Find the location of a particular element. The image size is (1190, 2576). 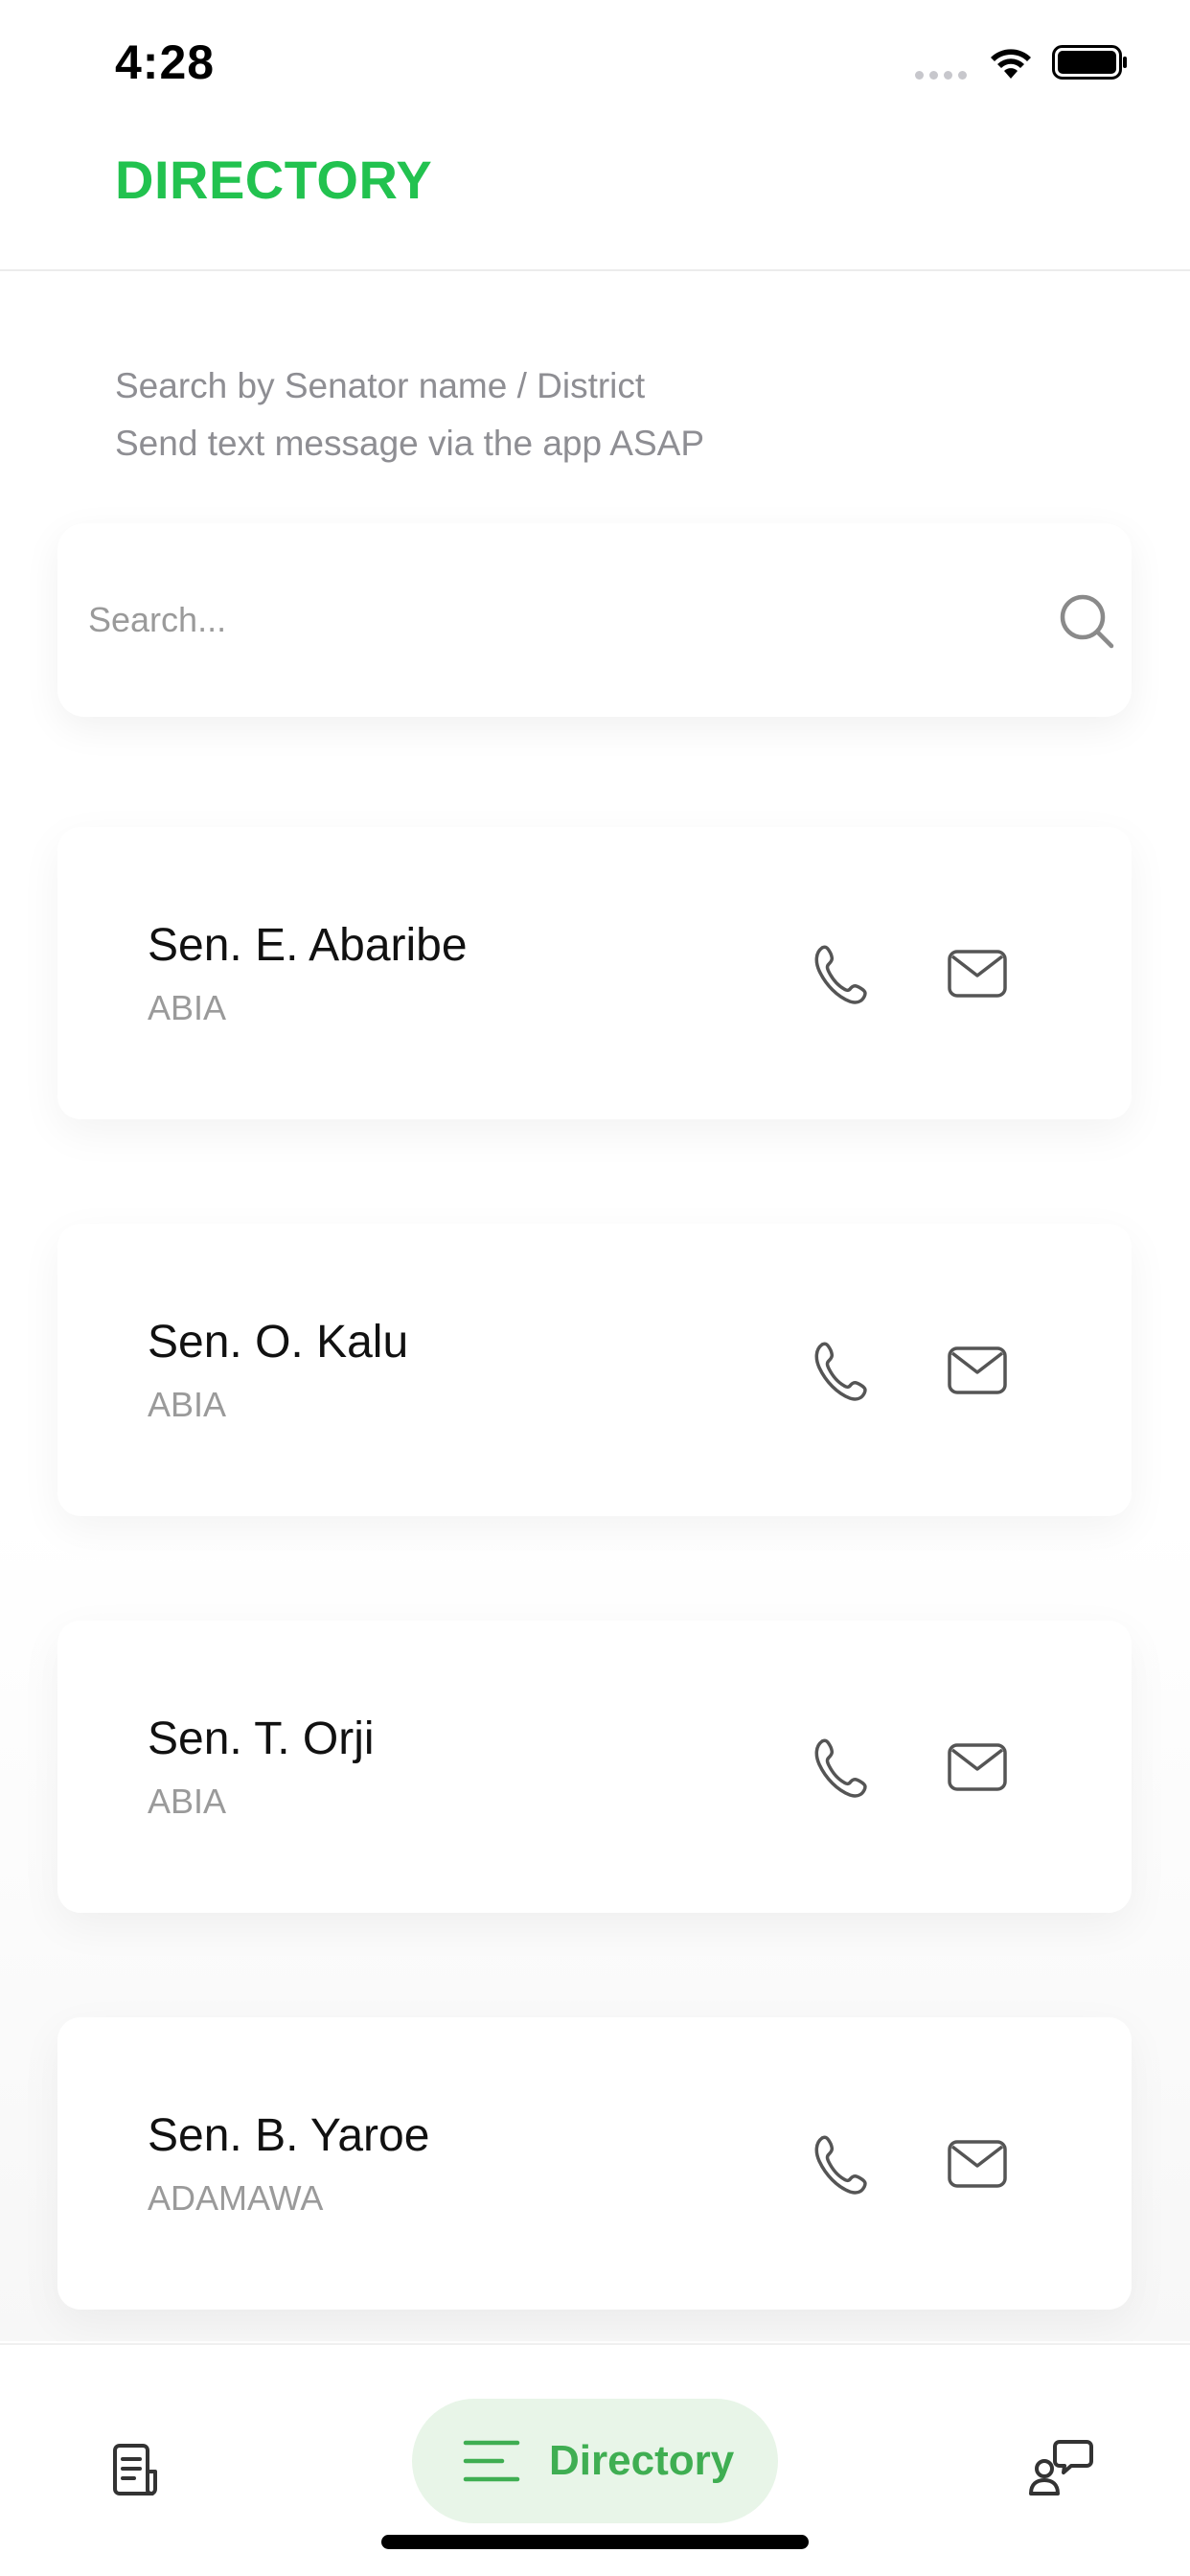

senator-card: Sen. T. Orji ABIA is located at coordinates (594, 1767).